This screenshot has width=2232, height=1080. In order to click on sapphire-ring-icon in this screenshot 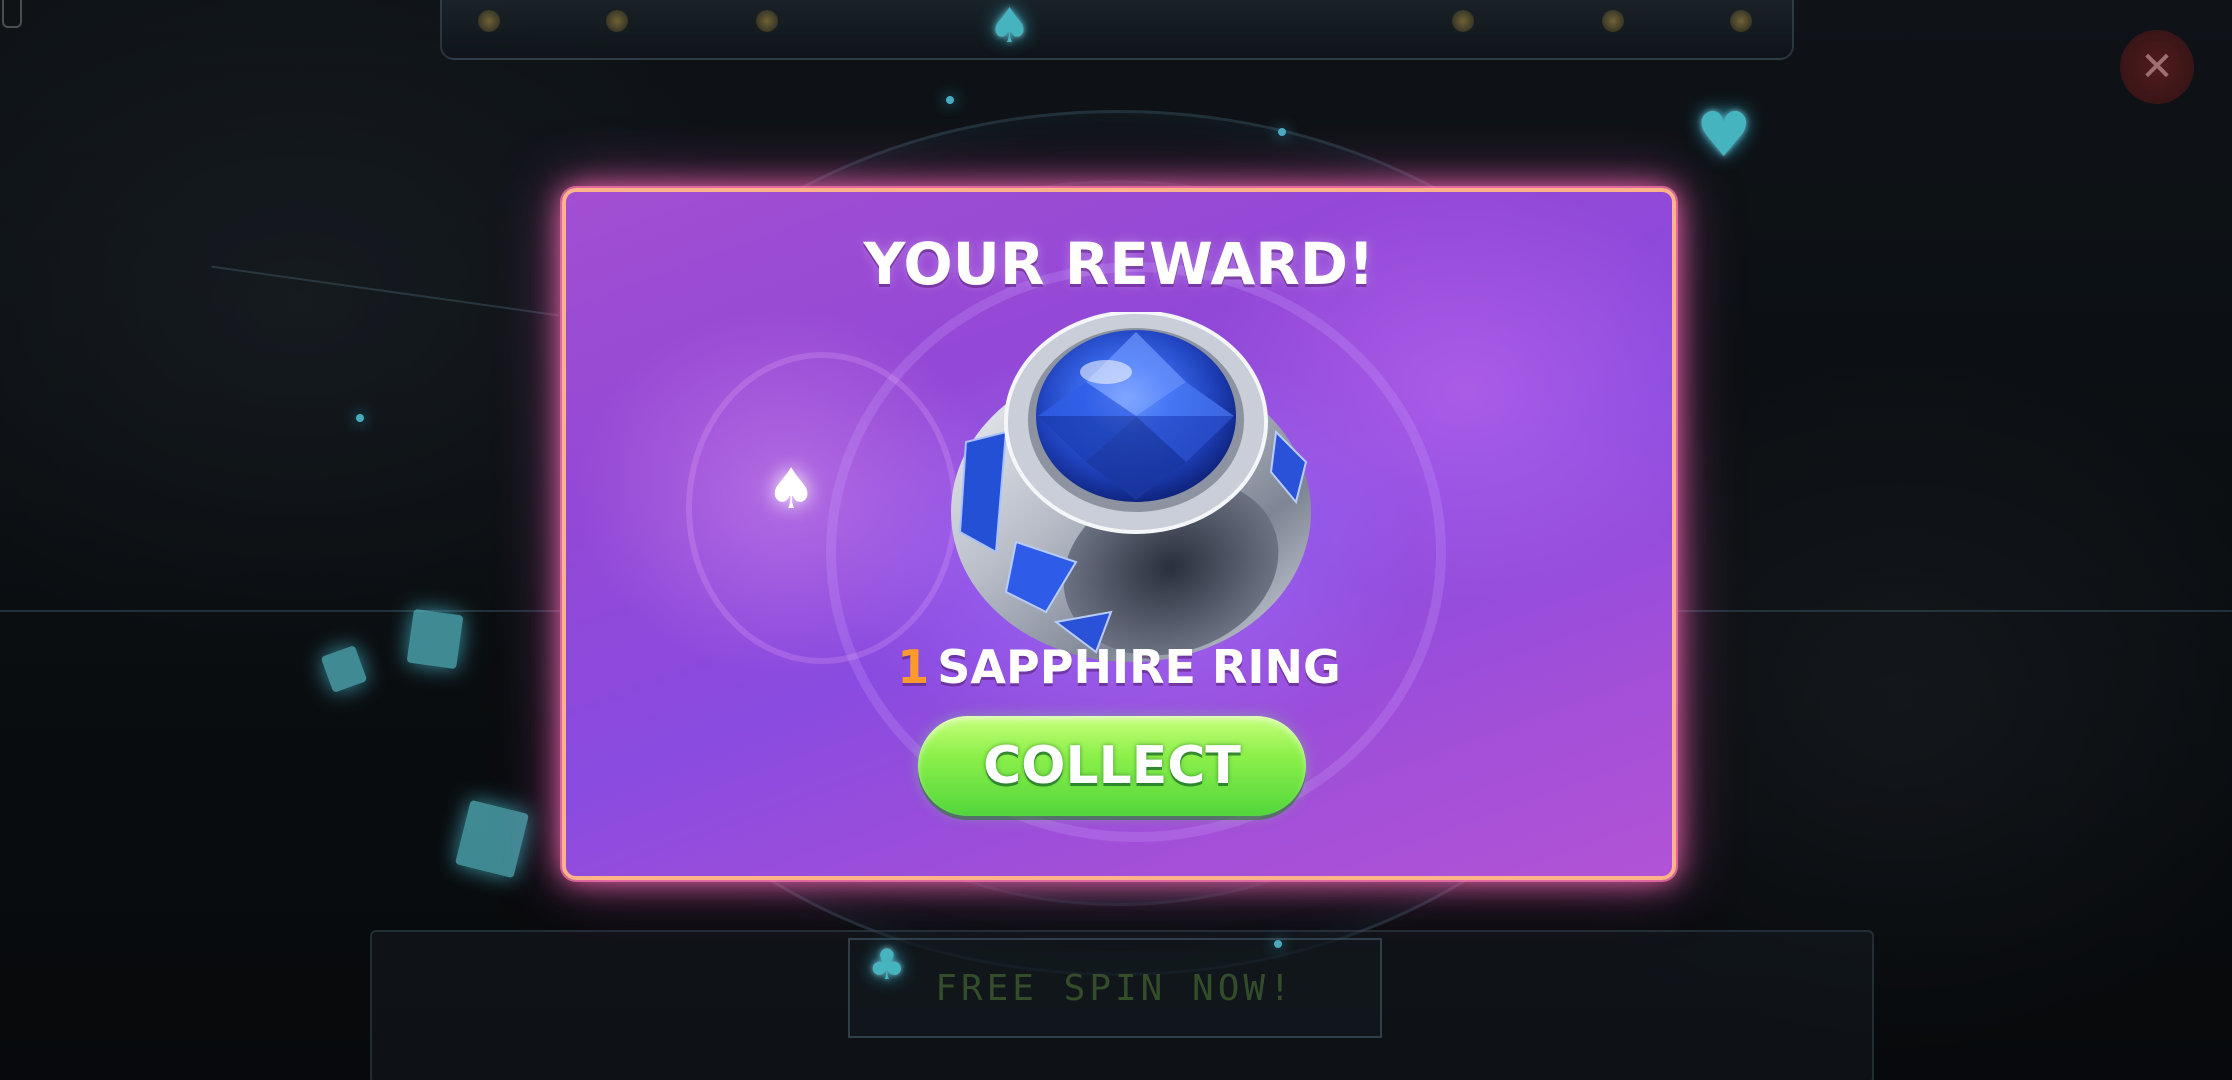, I will do `click(1126, 496)`.